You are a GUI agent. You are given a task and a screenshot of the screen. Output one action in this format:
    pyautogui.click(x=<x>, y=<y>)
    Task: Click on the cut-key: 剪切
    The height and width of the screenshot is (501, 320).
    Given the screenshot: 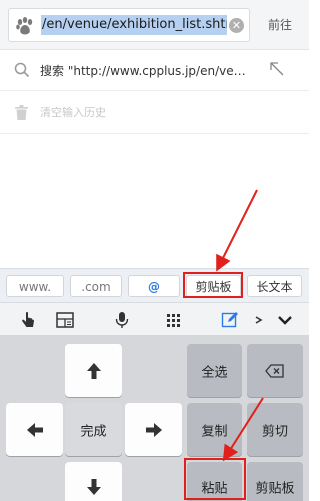 What is the action you would take?
    pyautogui.click(x=275, y=429)
    